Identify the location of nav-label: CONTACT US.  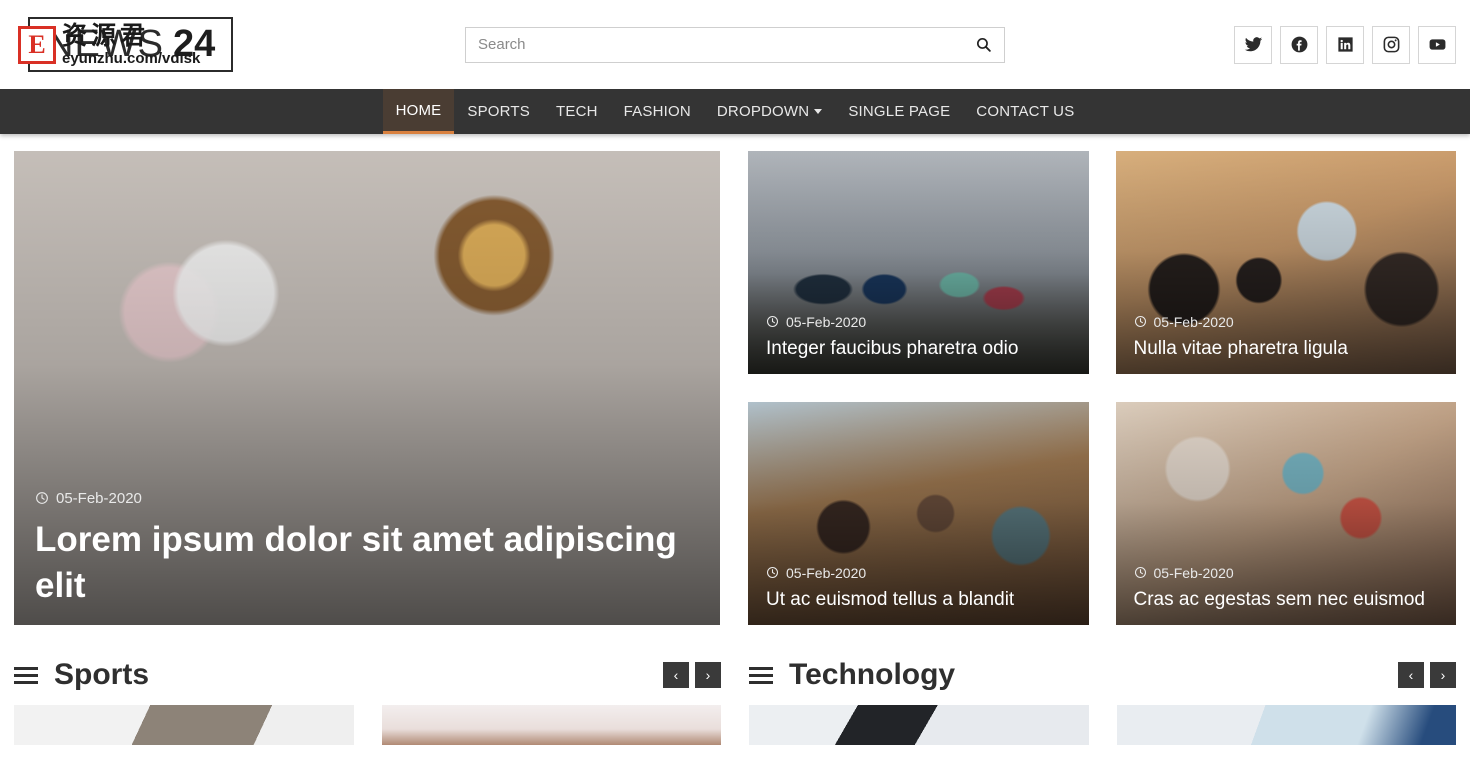
(1025, 111).